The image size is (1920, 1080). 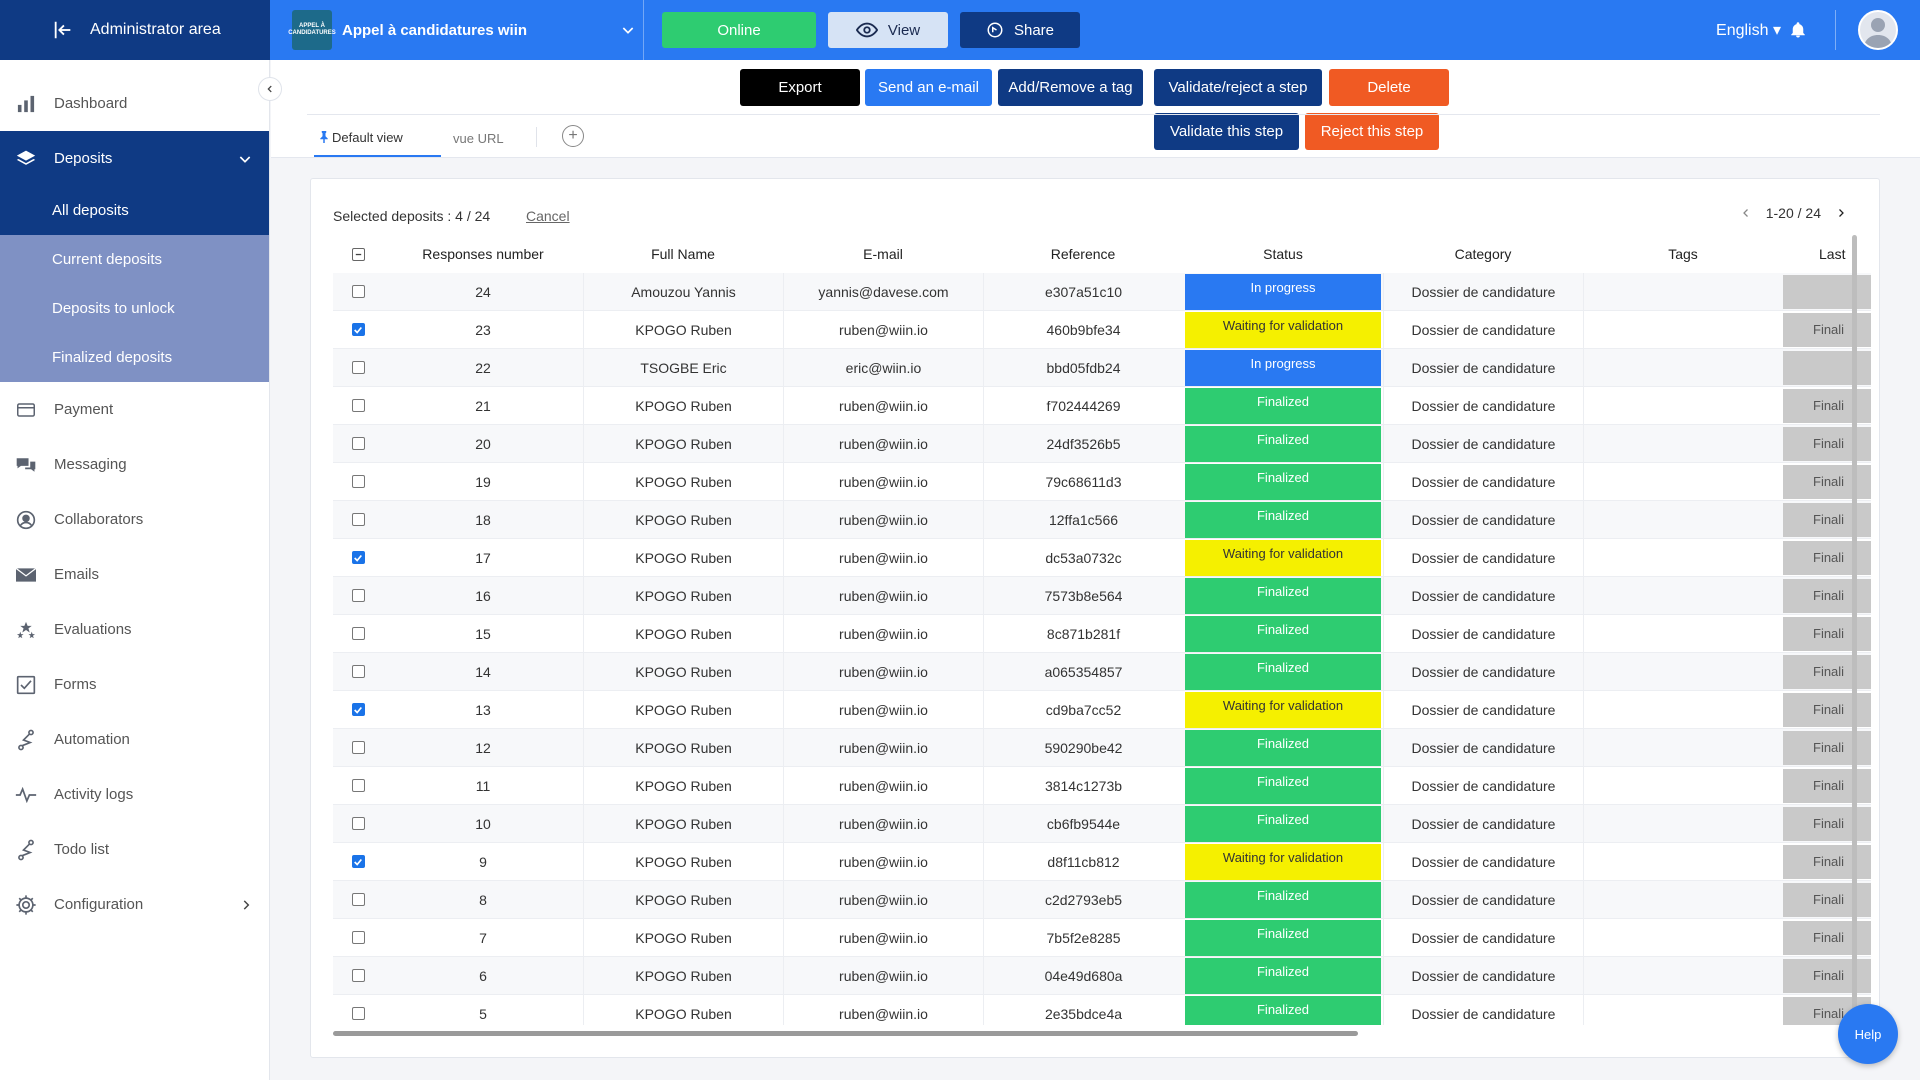 What do you see at coordinates (845, 1033) in the screenshot?
I see `horizontal-scrollbar` at bounding box center [845, 1033].